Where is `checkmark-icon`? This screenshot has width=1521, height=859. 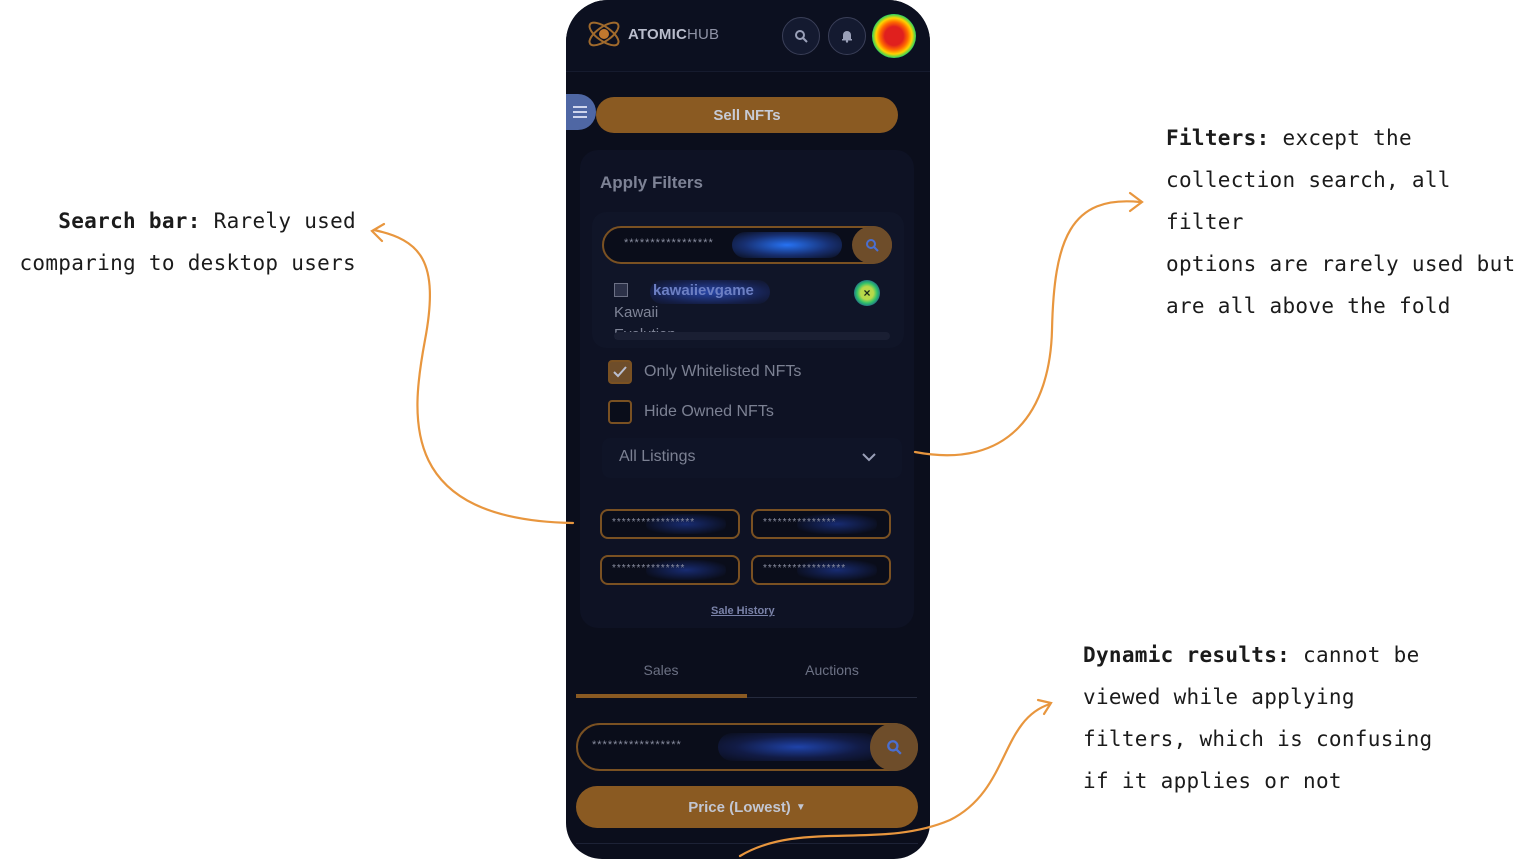 checkmark-icon is located at coordinates (620, 372).